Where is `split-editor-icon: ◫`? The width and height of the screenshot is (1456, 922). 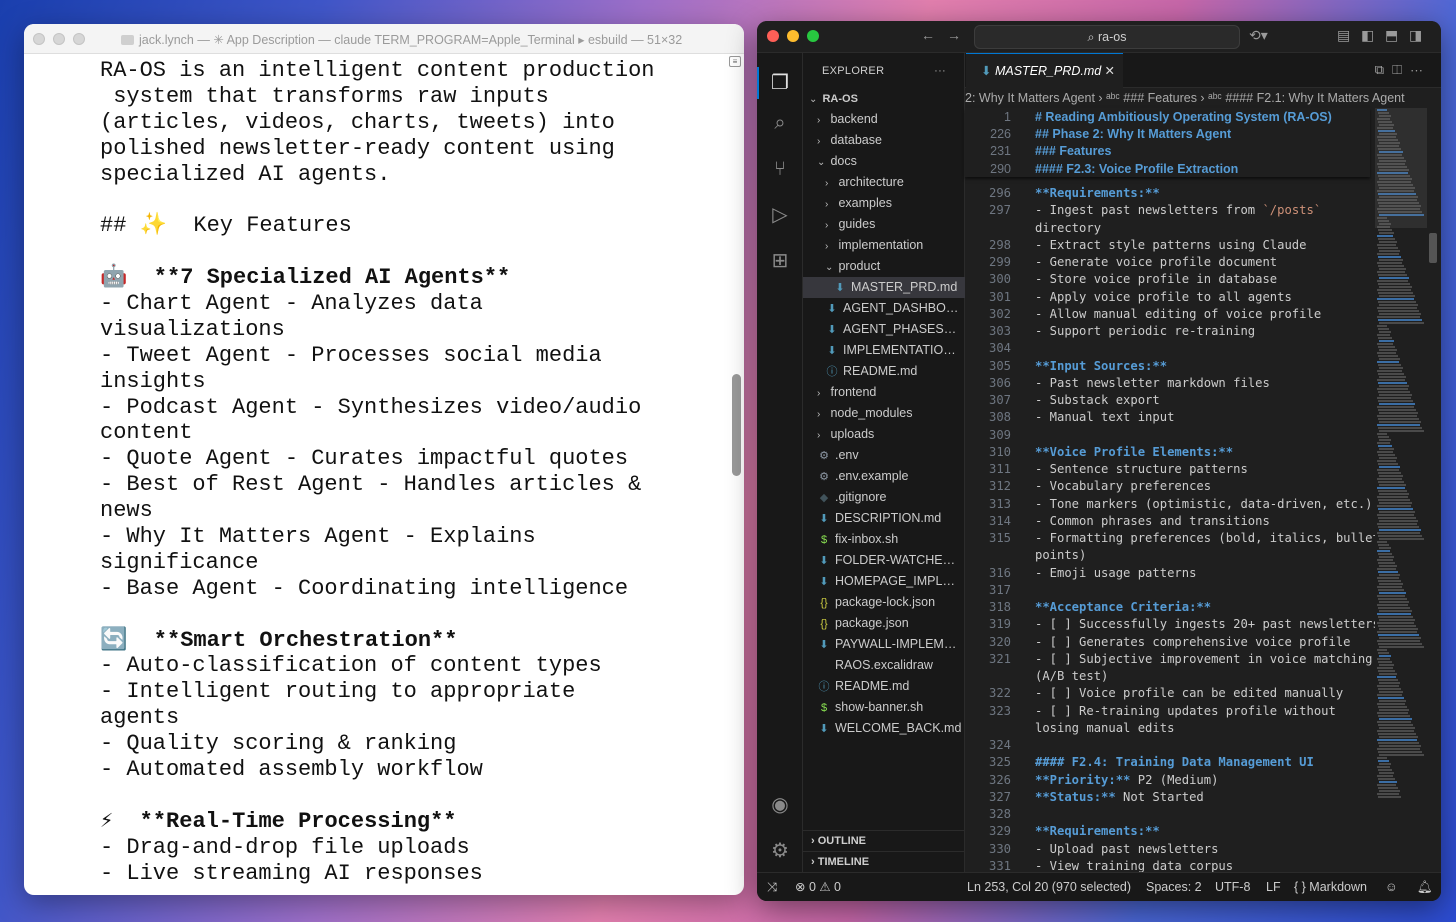
split-editor-icon: ◫ is located at coordinates (1401, 69).